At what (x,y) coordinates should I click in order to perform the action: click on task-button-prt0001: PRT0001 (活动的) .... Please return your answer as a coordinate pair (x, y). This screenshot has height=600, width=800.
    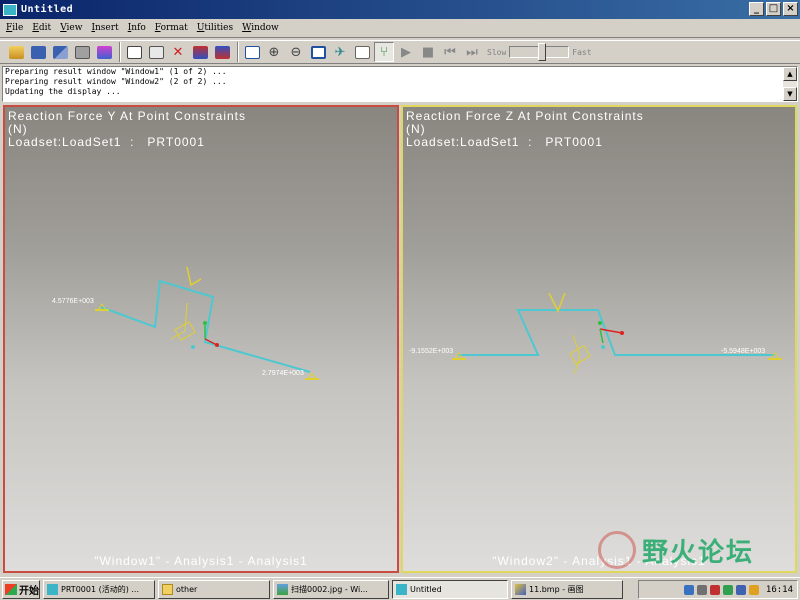
    Looking at the image, I should click on (99, 589).